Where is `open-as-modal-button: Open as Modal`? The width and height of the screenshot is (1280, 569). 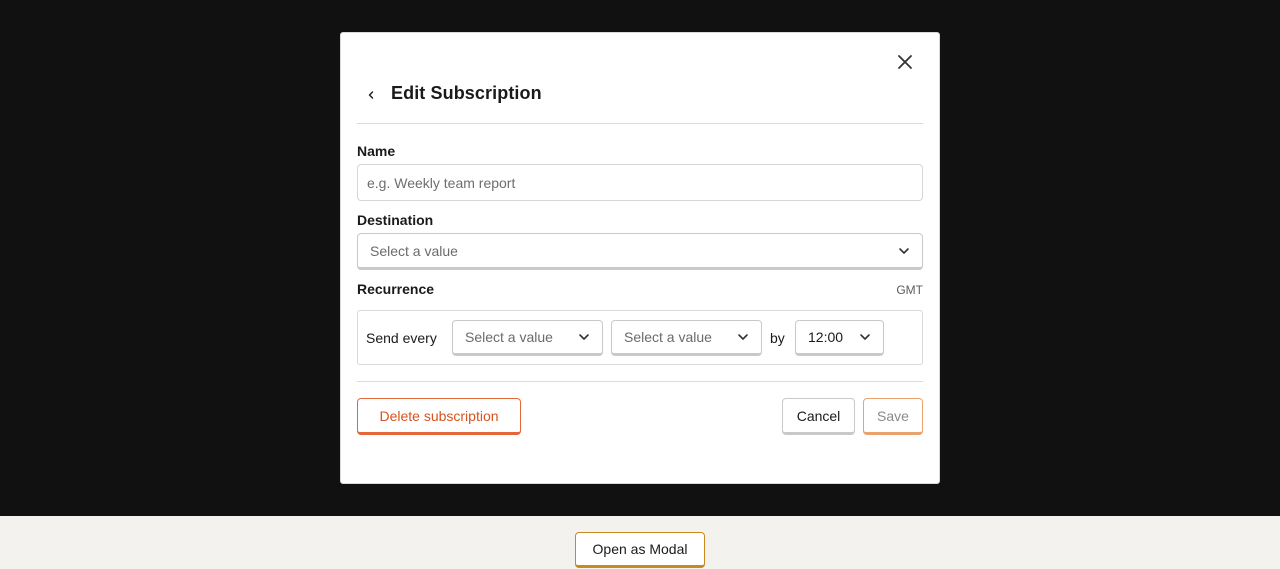 open-as-modal-button: Open as Modal is located at coordinates (640, 550).